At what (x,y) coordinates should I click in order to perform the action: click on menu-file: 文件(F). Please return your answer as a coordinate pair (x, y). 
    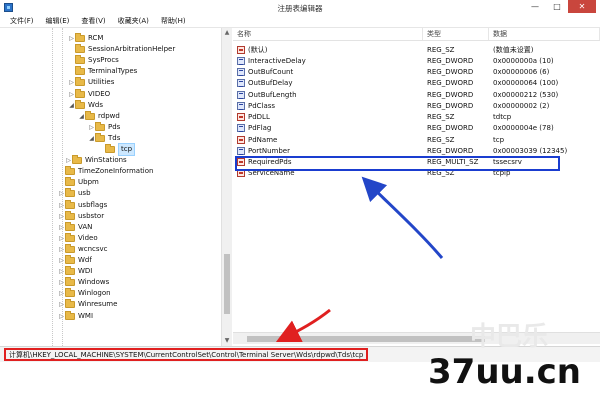
    Looking at the image, I should click on (22, 21).